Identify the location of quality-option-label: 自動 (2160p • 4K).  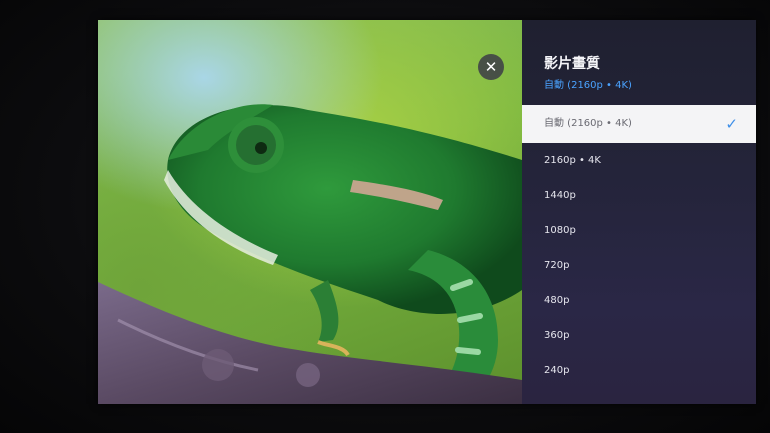
(588, 123).